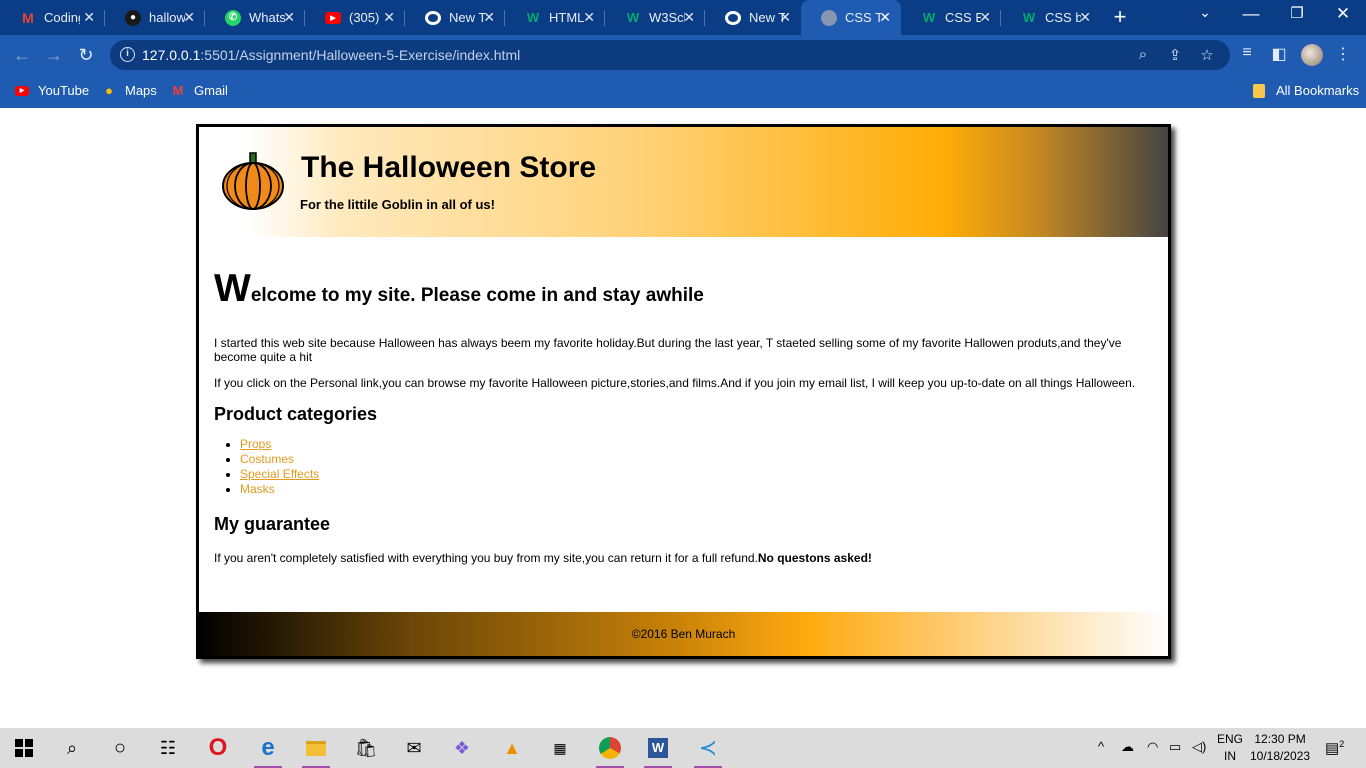  What do you see at coordinates (24, 748) in the screenshot?
I see `windows-start-icon` at bounding box center [24, 748].